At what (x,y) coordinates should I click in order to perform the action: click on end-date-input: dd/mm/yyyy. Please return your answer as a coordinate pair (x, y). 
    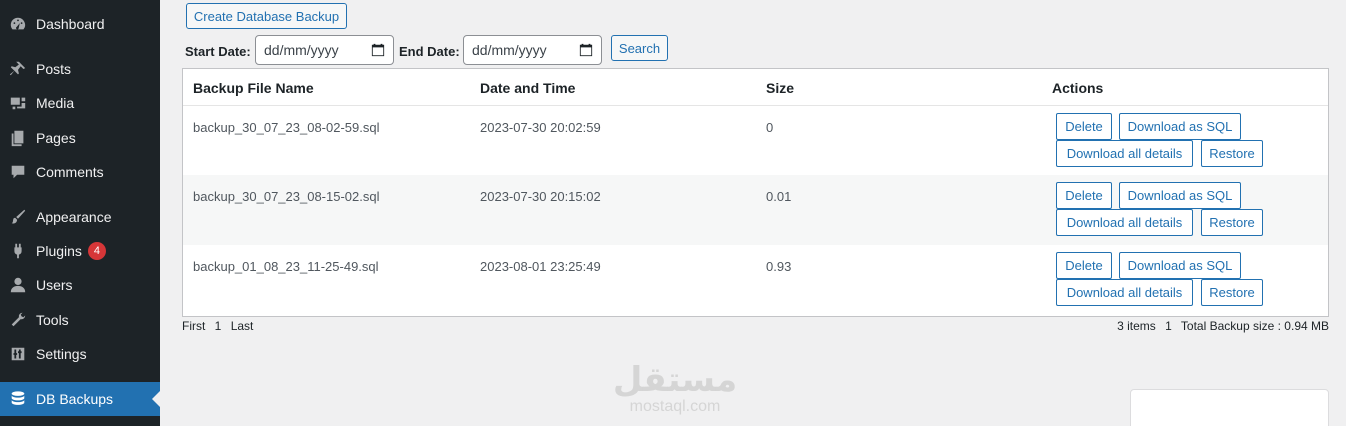
    Looking at the image, I should click on (532, 50).